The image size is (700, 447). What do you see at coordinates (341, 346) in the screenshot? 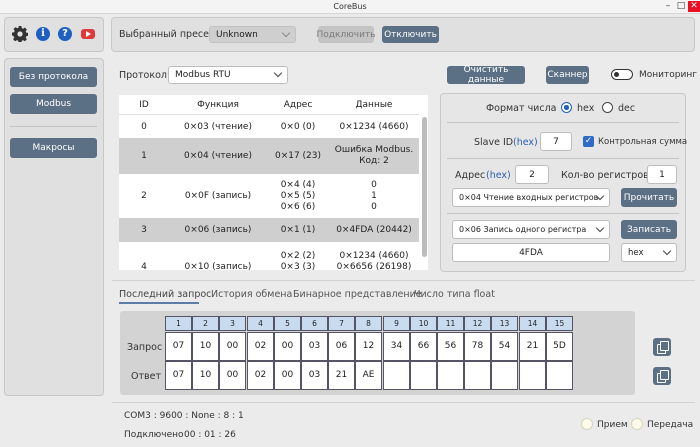
I see `request-byte-cell: 06` at bounding box center [341, 346].